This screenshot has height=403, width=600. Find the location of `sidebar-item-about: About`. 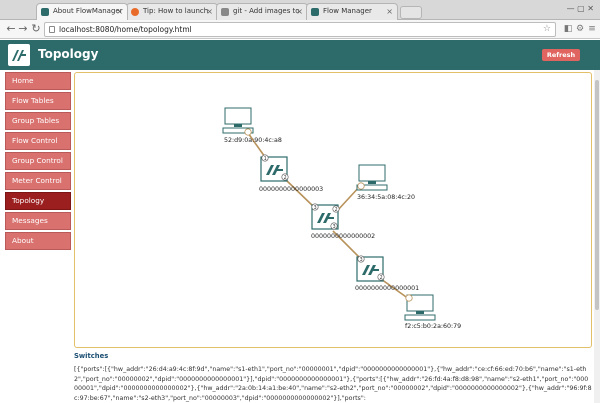

sidebar-item-about: About is located at coordinates (38, 241).